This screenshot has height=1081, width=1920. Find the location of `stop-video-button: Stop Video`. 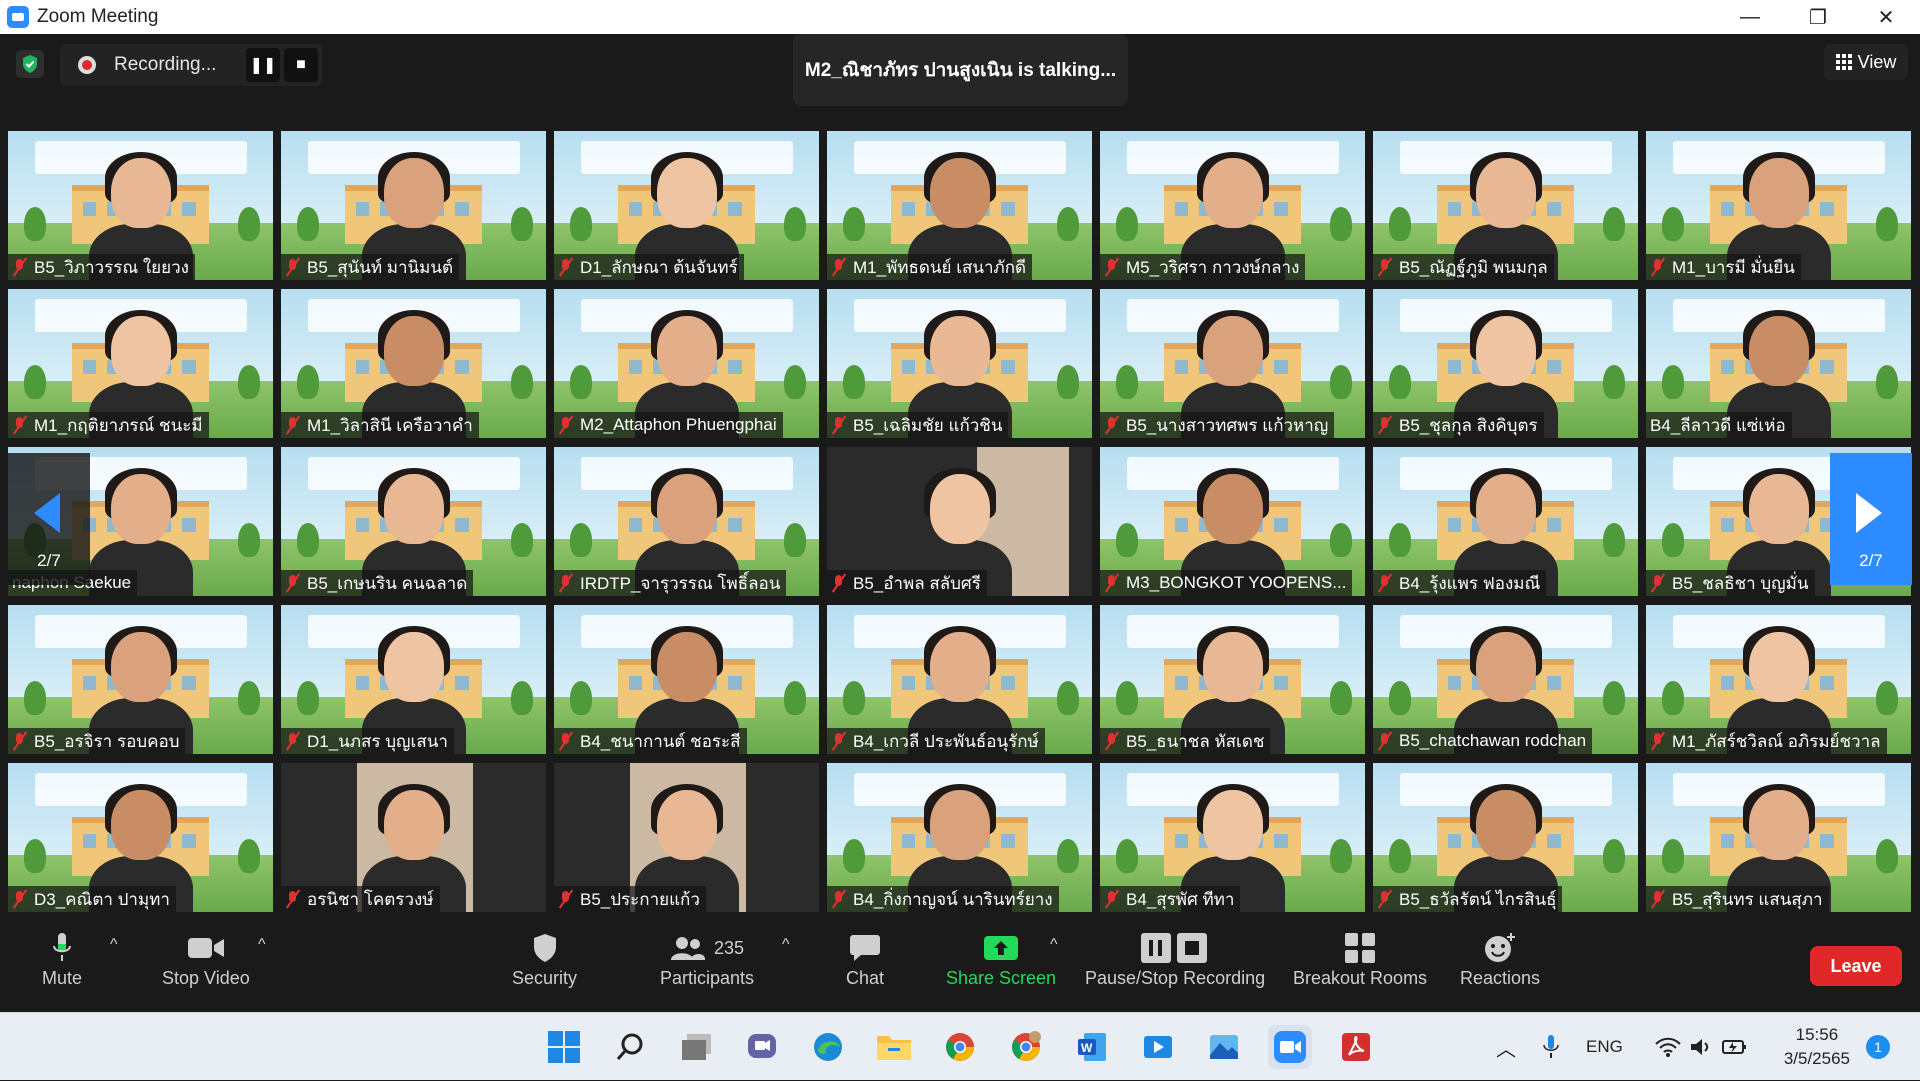

stop-video-button: Stop Video is located at coordinates (206, 958).